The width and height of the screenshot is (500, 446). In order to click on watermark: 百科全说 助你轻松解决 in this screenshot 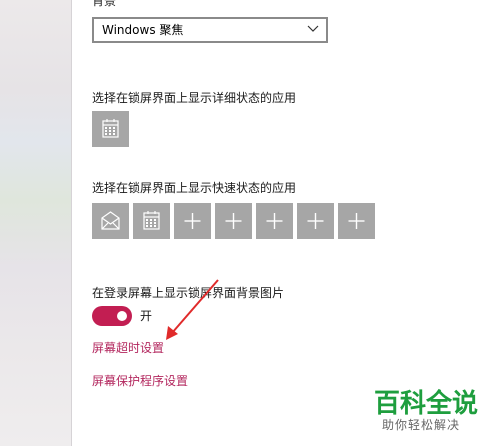, I will do `click(432, 413)`.